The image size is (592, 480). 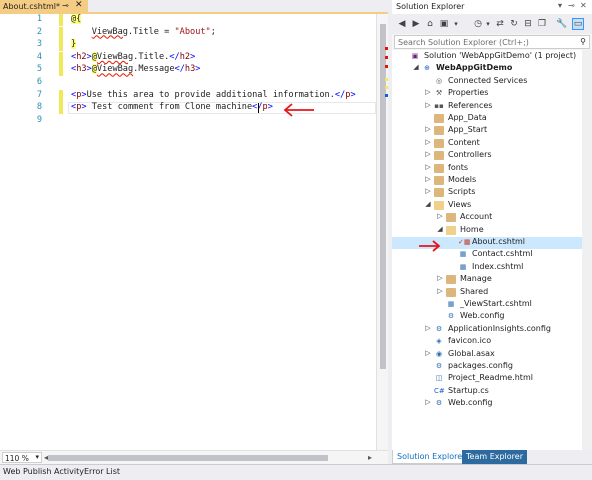 What do you see at coordinates (22, 457) in the screenshot?
I see `zoom-dropdown: 110 % ▾` at bounding box center [22, 457].